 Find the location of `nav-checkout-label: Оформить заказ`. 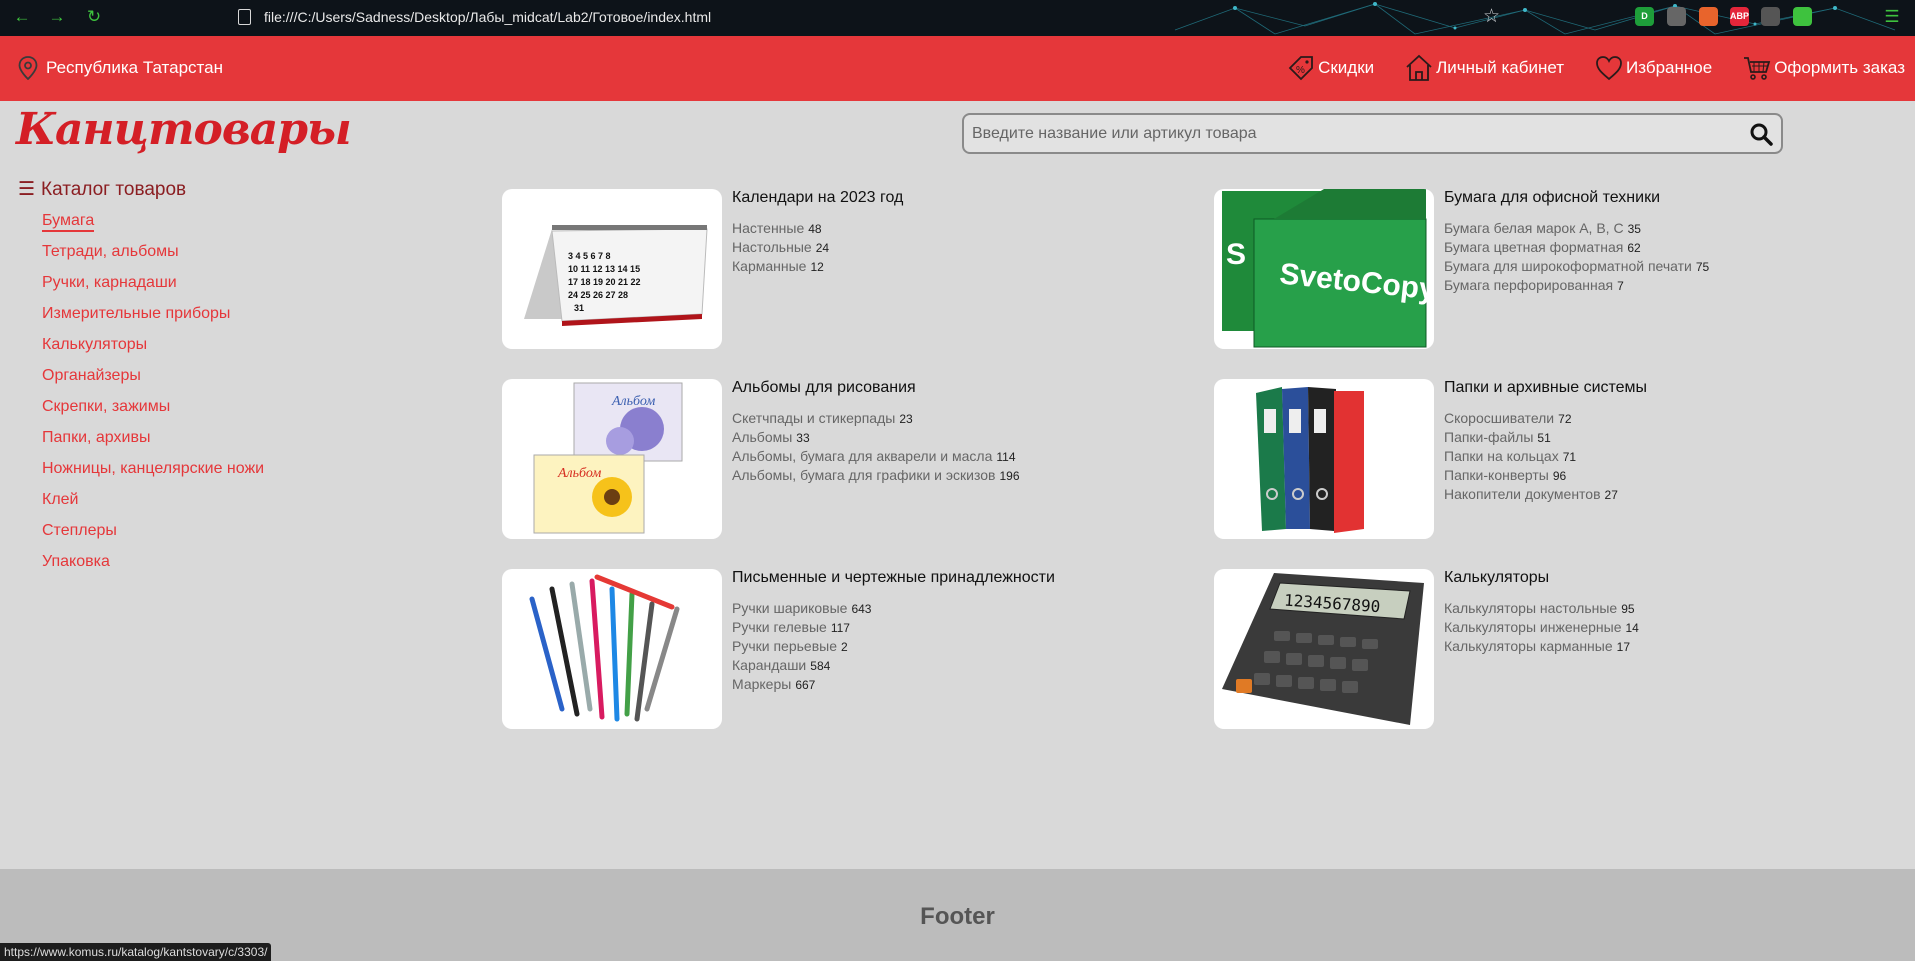

nav-checkout-label: Оформить заказ is located at coordinates (1839, 67).